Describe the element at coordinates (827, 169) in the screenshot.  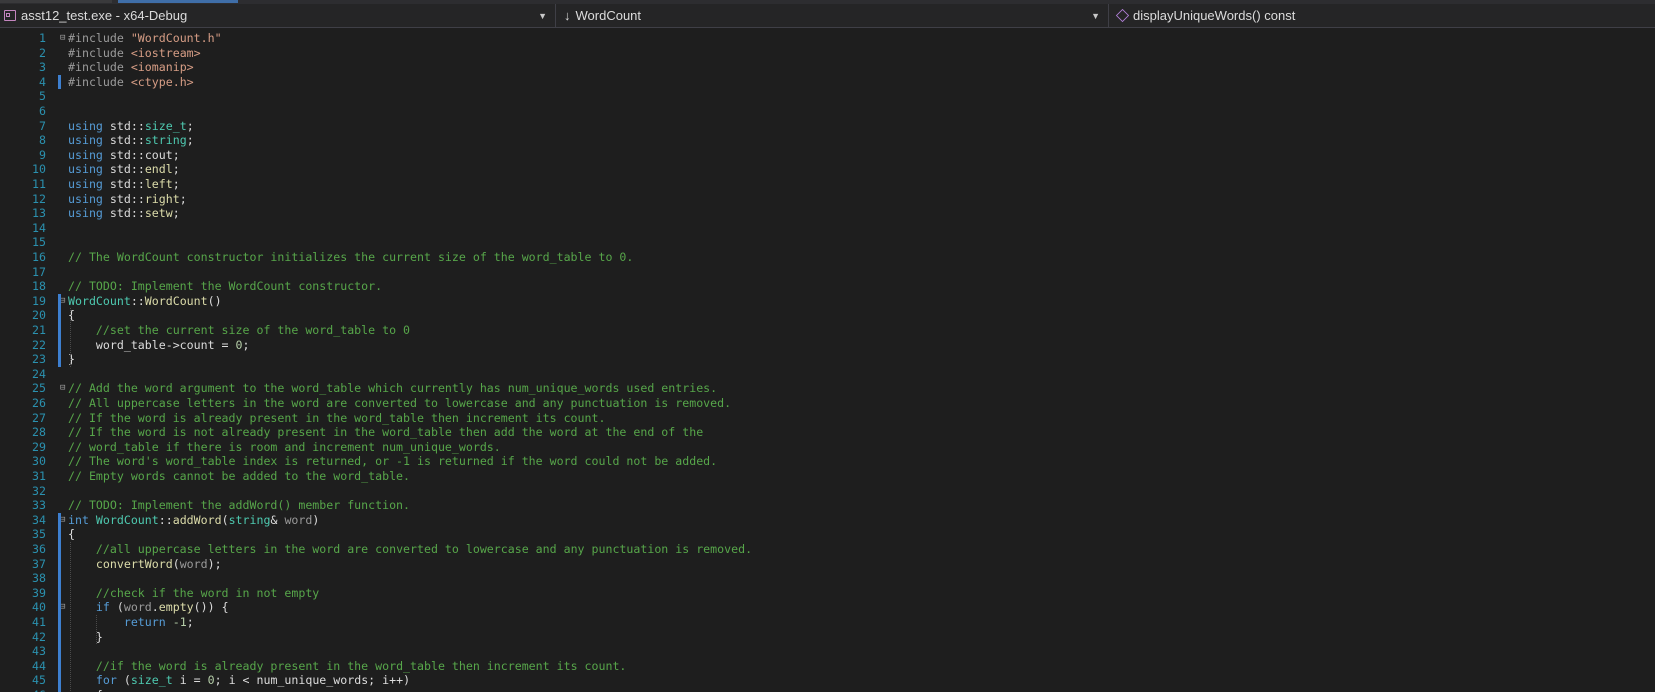
I see `code-line: 10 using std::endl;` at that location.